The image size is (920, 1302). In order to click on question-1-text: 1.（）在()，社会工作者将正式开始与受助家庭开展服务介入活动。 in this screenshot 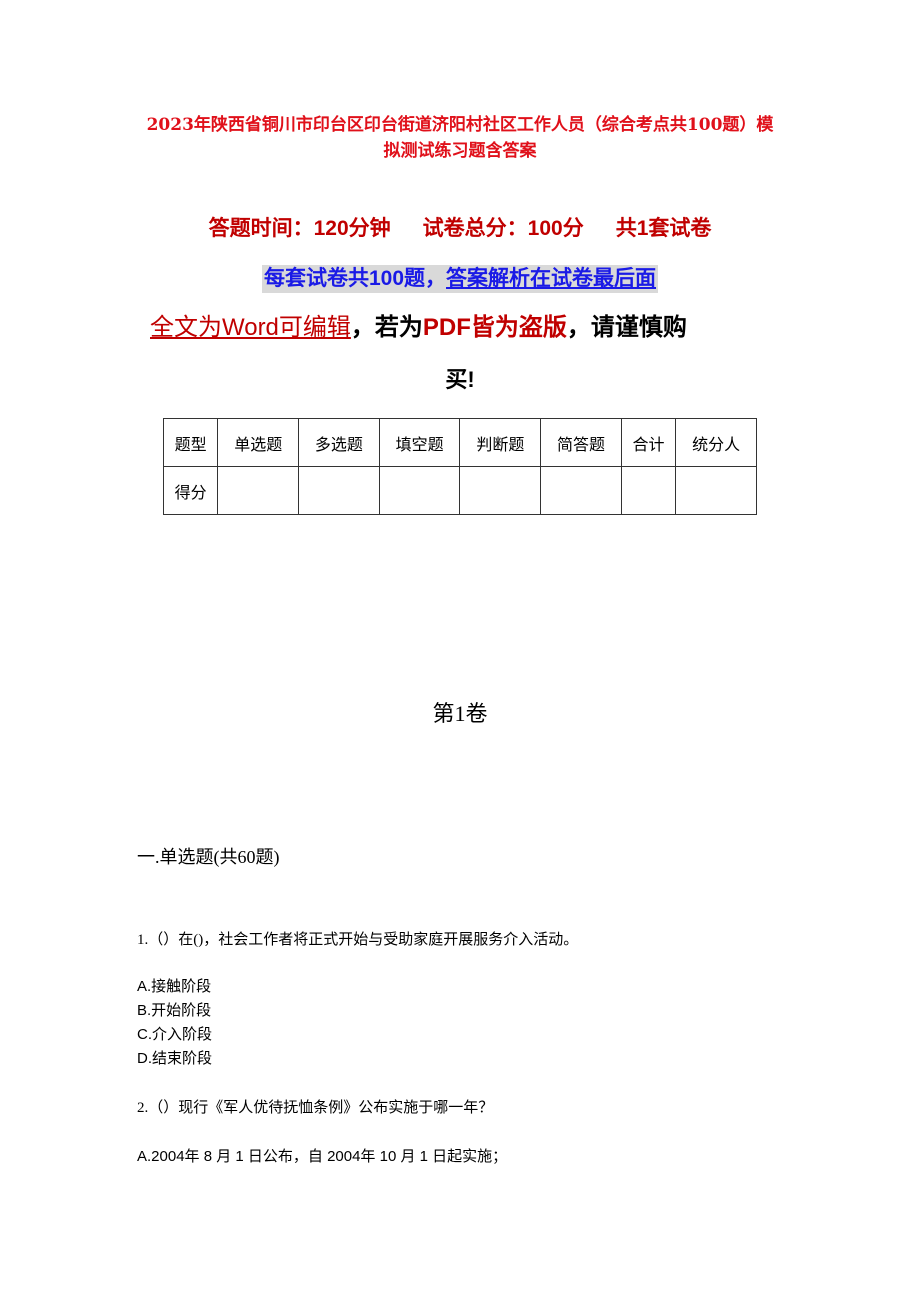, I will do `click(358, 940)`.